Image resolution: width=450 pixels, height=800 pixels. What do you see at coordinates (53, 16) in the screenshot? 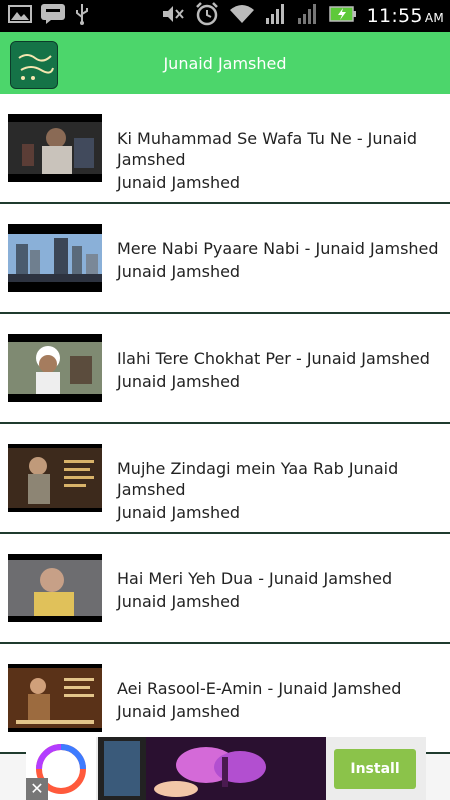
I see `chat-icon` at bounding box center [53, 16].